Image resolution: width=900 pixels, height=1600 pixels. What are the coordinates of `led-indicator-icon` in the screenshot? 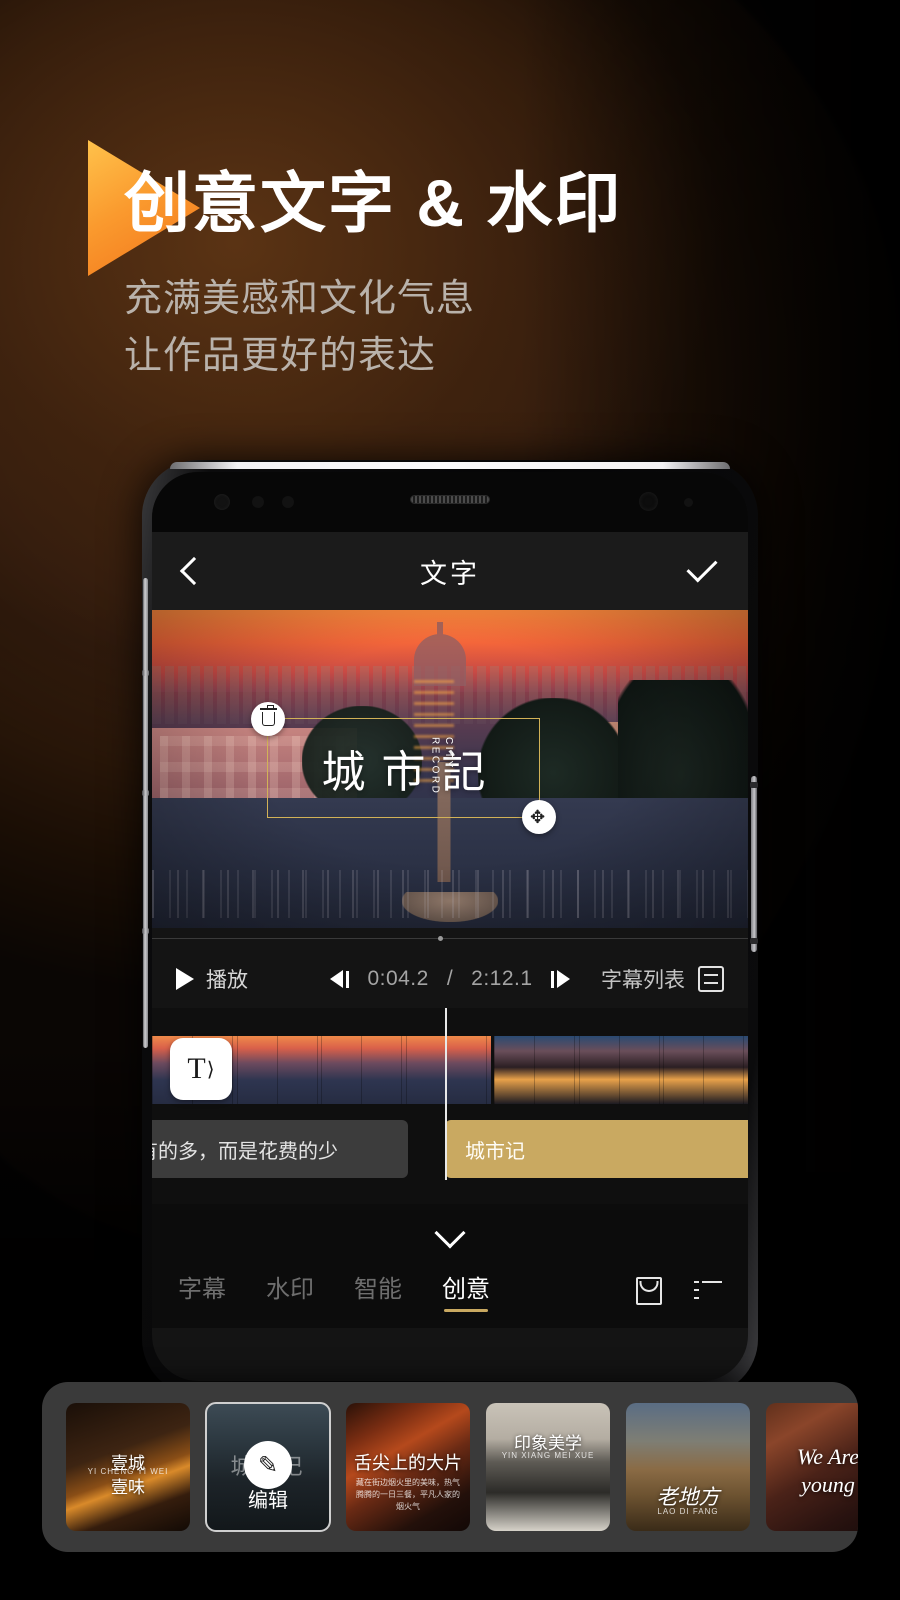 It's located at (688, 502).